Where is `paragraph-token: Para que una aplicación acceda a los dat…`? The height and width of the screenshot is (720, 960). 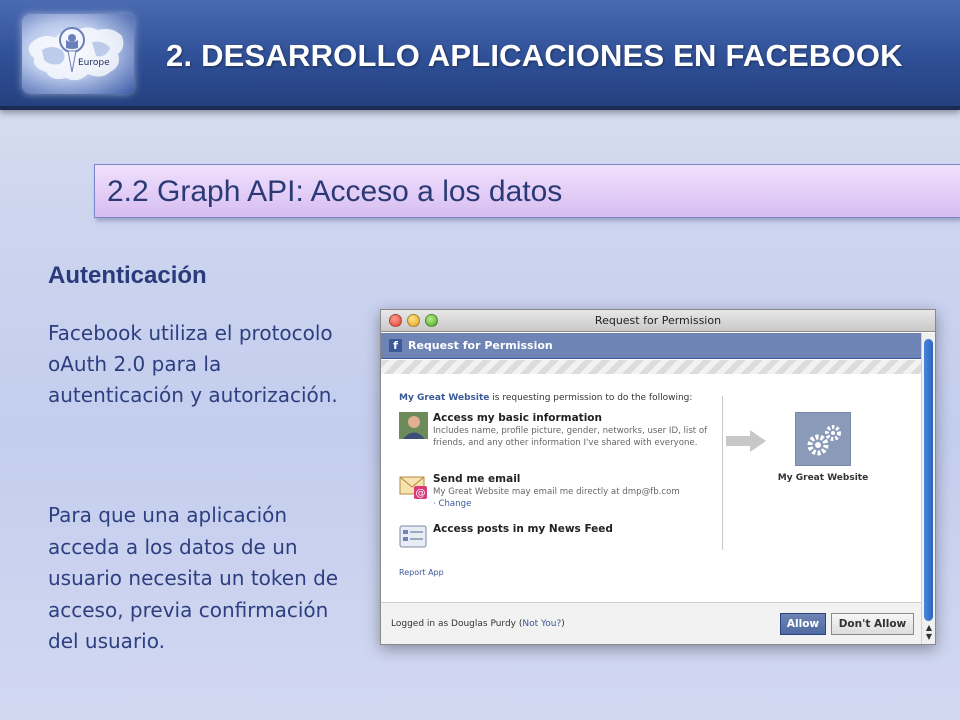 paragraph-token: Para que una aplicación acceda a los dat… is located at coordinates (193, 578).